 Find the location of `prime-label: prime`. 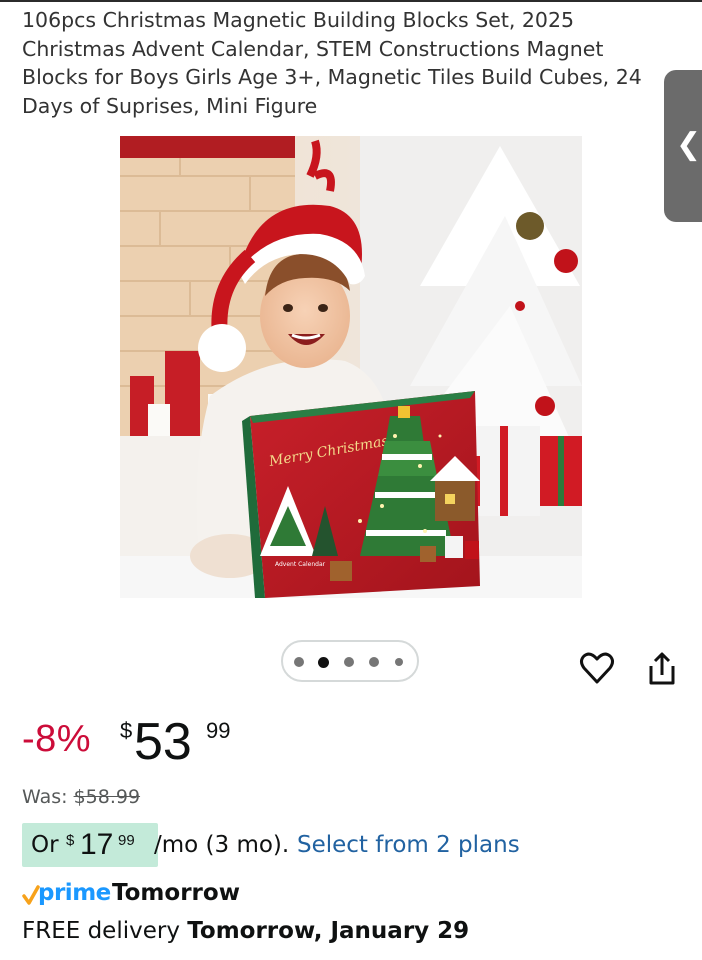

prime-label: prime is located at coordinates (74, 893).